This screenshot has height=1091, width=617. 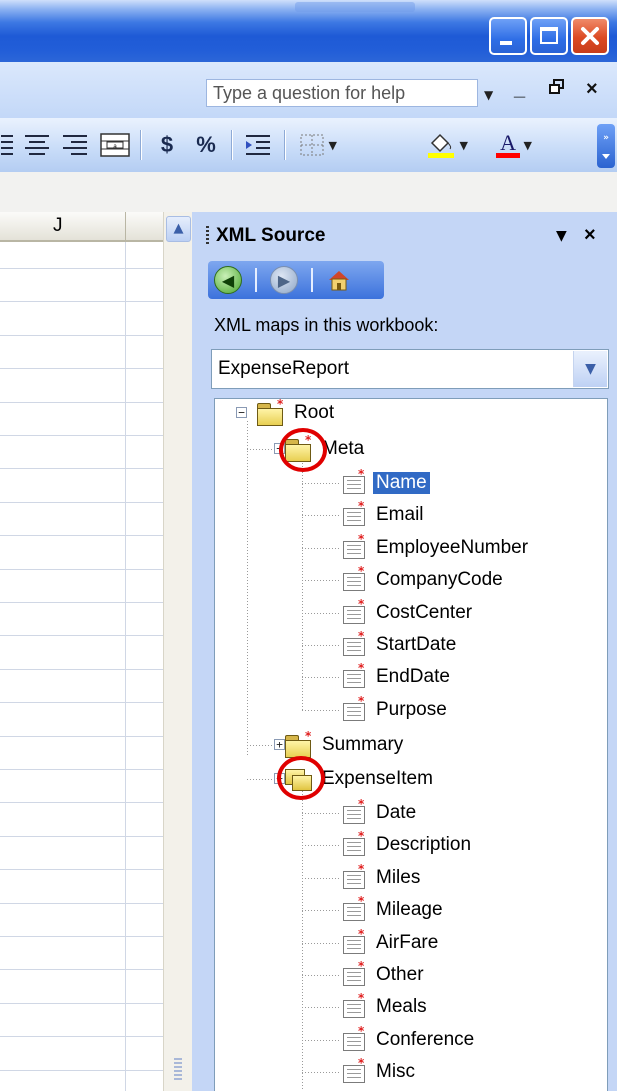 What do you see at coordinates (409, 909) in the screenshot?
I see `tree-node-label: Mileage` at bounding box center [409, 909].